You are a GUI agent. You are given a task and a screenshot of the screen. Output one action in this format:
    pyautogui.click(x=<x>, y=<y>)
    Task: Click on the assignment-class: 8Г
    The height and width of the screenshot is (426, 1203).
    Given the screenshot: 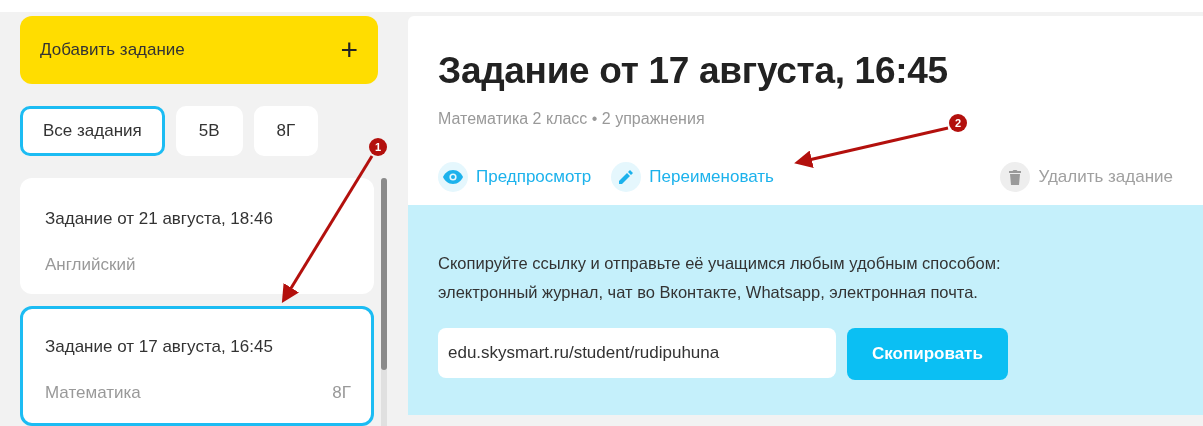 What is the action you would take?
    pyautogui.click(x=341, y=393)
    